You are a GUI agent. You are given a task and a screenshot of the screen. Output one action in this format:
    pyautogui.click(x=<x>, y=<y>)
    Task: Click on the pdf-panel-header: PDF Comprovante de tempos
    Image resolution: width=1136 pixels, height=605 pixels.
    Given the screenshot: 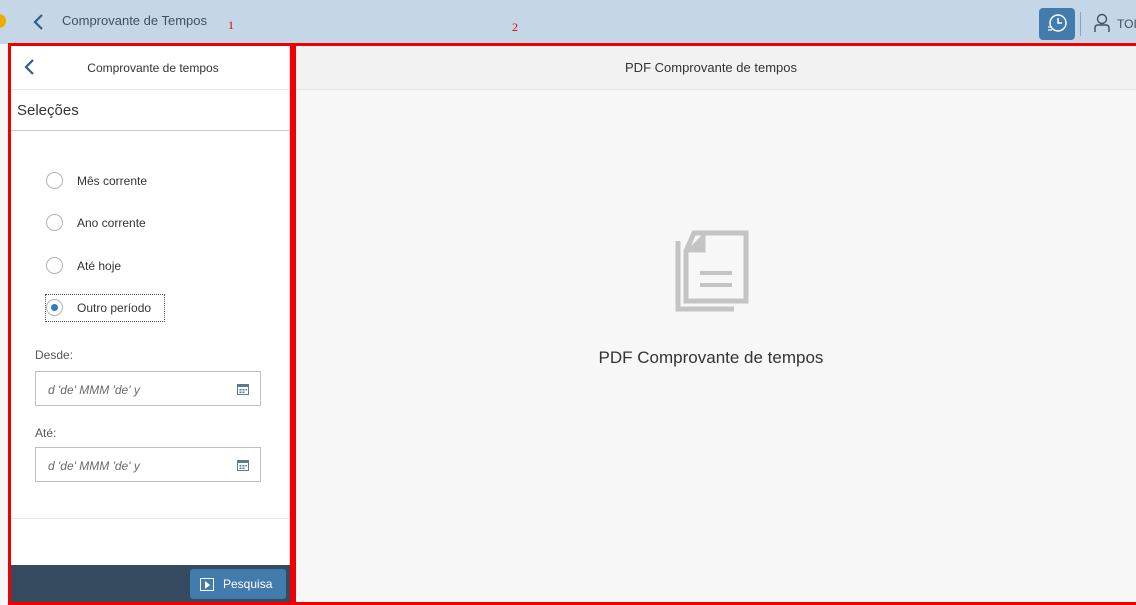 What is the action you would take?
    pyautogui.click(x=715, y=67)
    